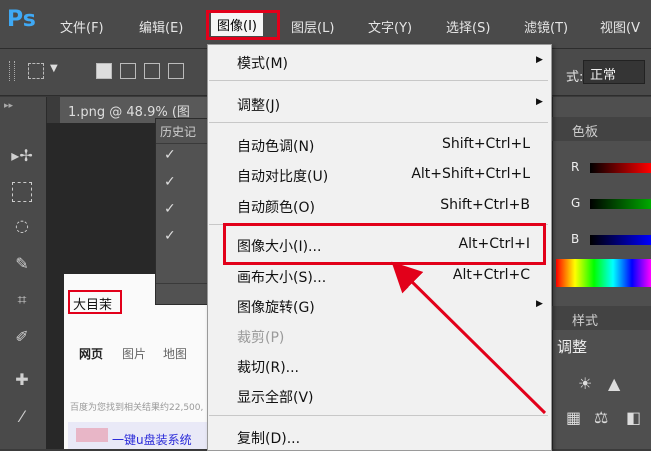 This screenshot has height=451, width=651. What do you see at coordinates (262, 63) in the screenshot?
I see `menu-item-mode: 模式(M)` at bounding box center [262, 63].